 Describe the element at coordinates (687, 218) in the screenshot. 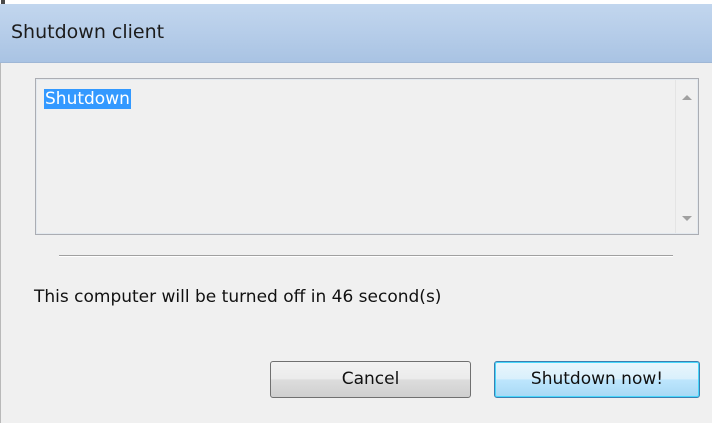

I see `scroll-down-arrow-icon` at that location.